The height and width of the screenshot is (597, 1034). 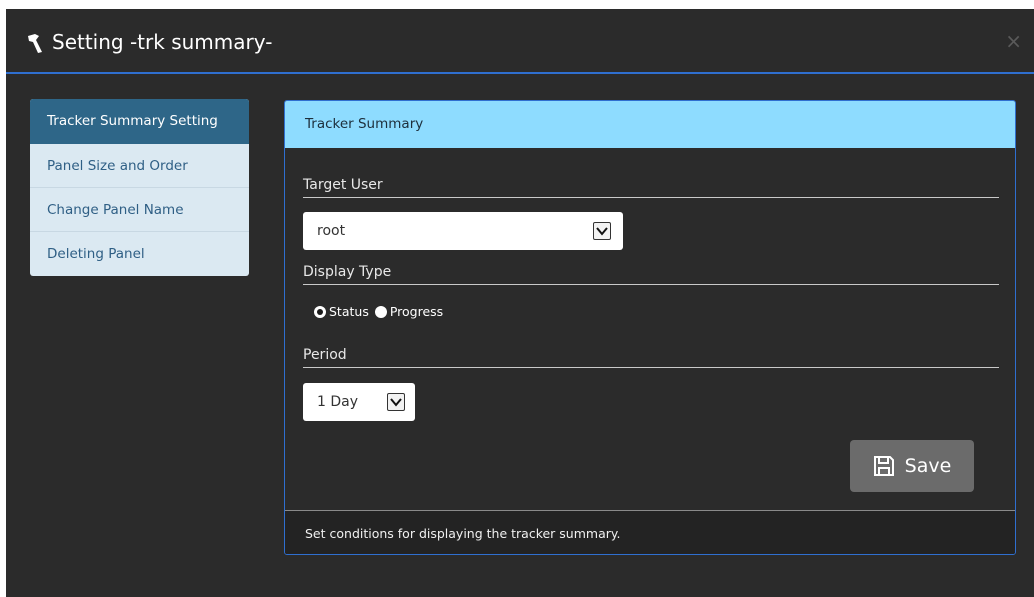 What do you see at coordinates (520, 41) in the screenshot?
I see `dialog-titlebar: Setting -trk summary- ×` at bounding box center [520, 41].